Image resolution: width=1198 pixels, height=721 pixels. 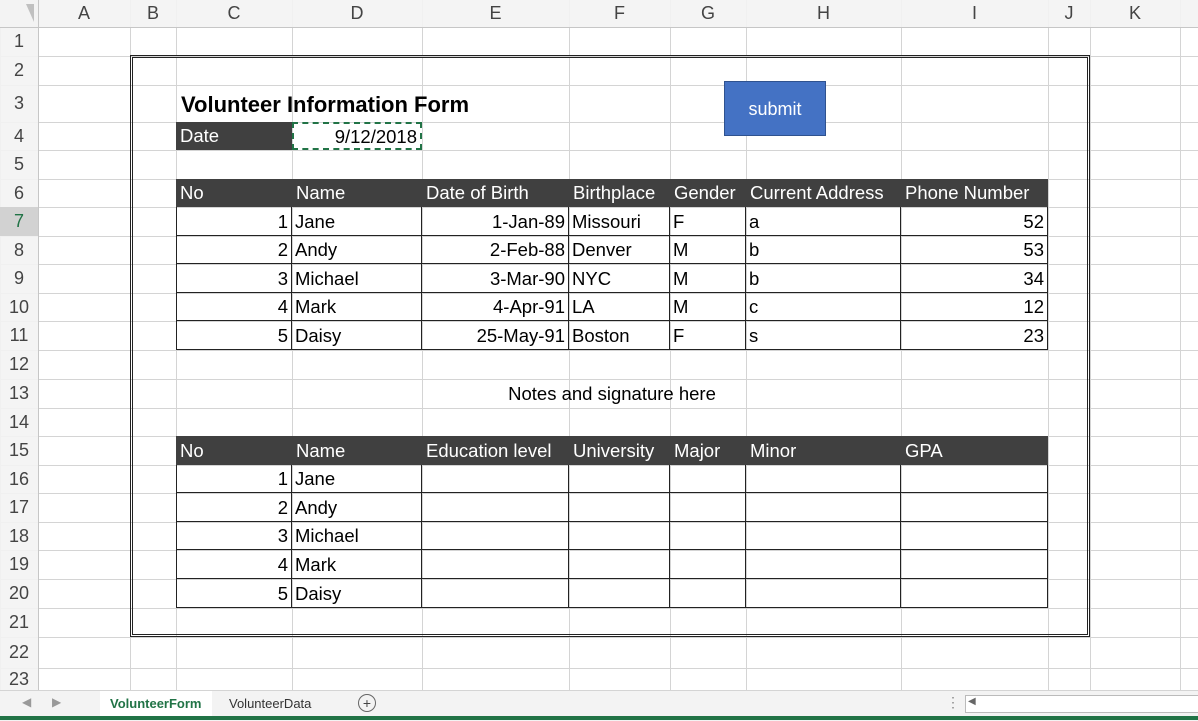 What do you see at coordinates (19, 652) in the screenshot?
I see `row-header-22: 22` at bounding box center [19, 652].